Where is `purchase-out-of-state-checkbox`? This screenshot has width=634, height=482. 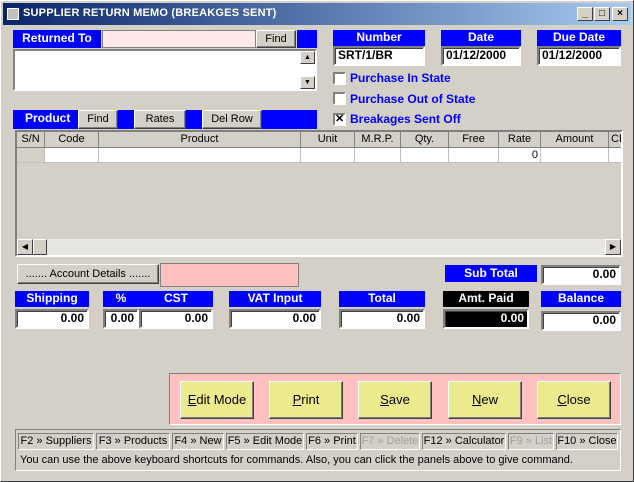
purchase-out-of-state-checkbox is located at coordinates (339, 98).